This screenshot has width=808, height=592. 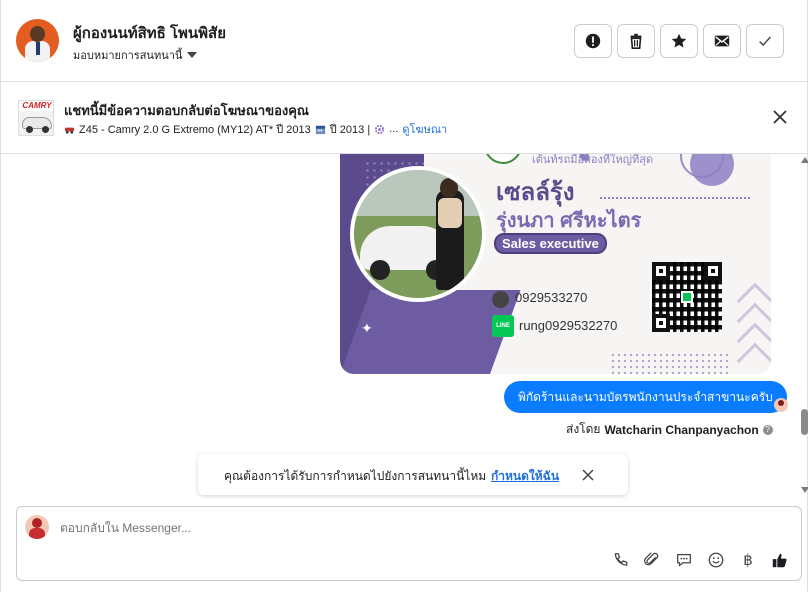 What do you see at coordinates (781, 405) in the screenshot?
I see `sender-avatar` at bounding box center [781, 405].